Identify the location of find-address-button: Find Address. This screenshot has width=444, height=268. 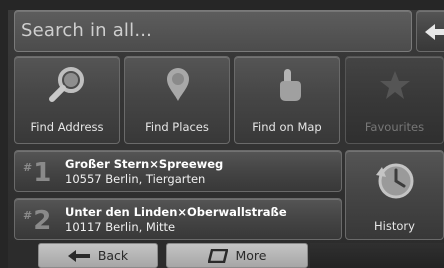
(67, 100).